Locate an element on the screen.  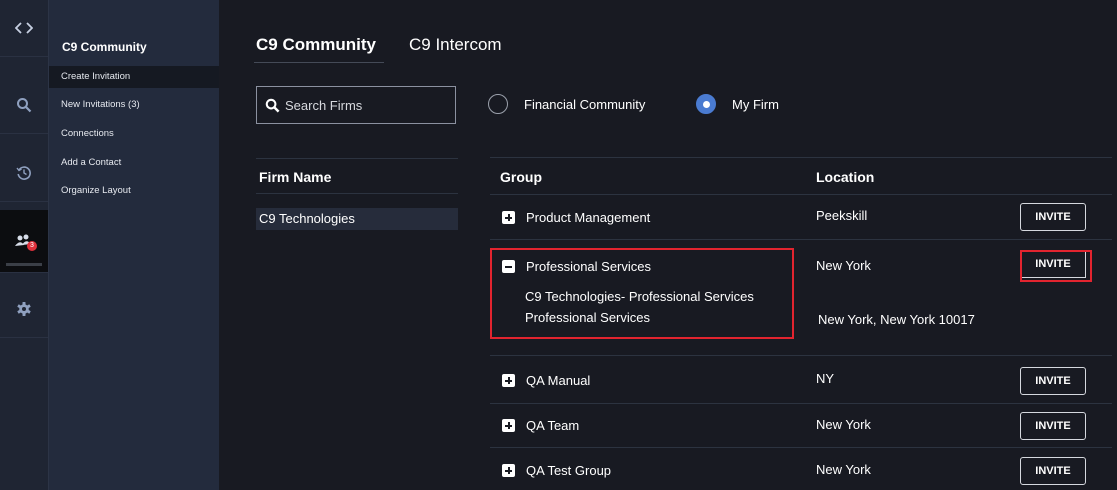
member-firm-name: C9 Technologies- Professional Services is located at coordinates (639, 296).